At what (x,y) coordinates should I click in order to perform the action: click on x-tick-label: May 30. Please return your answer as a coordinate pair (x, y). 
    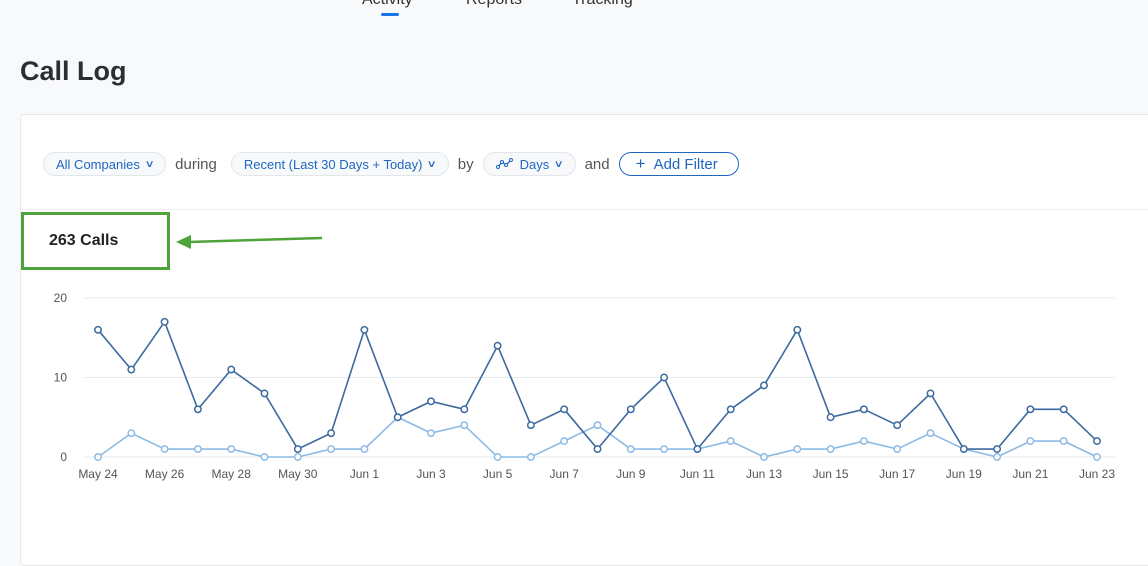
    Looking at the image, I should click on (298, 474).